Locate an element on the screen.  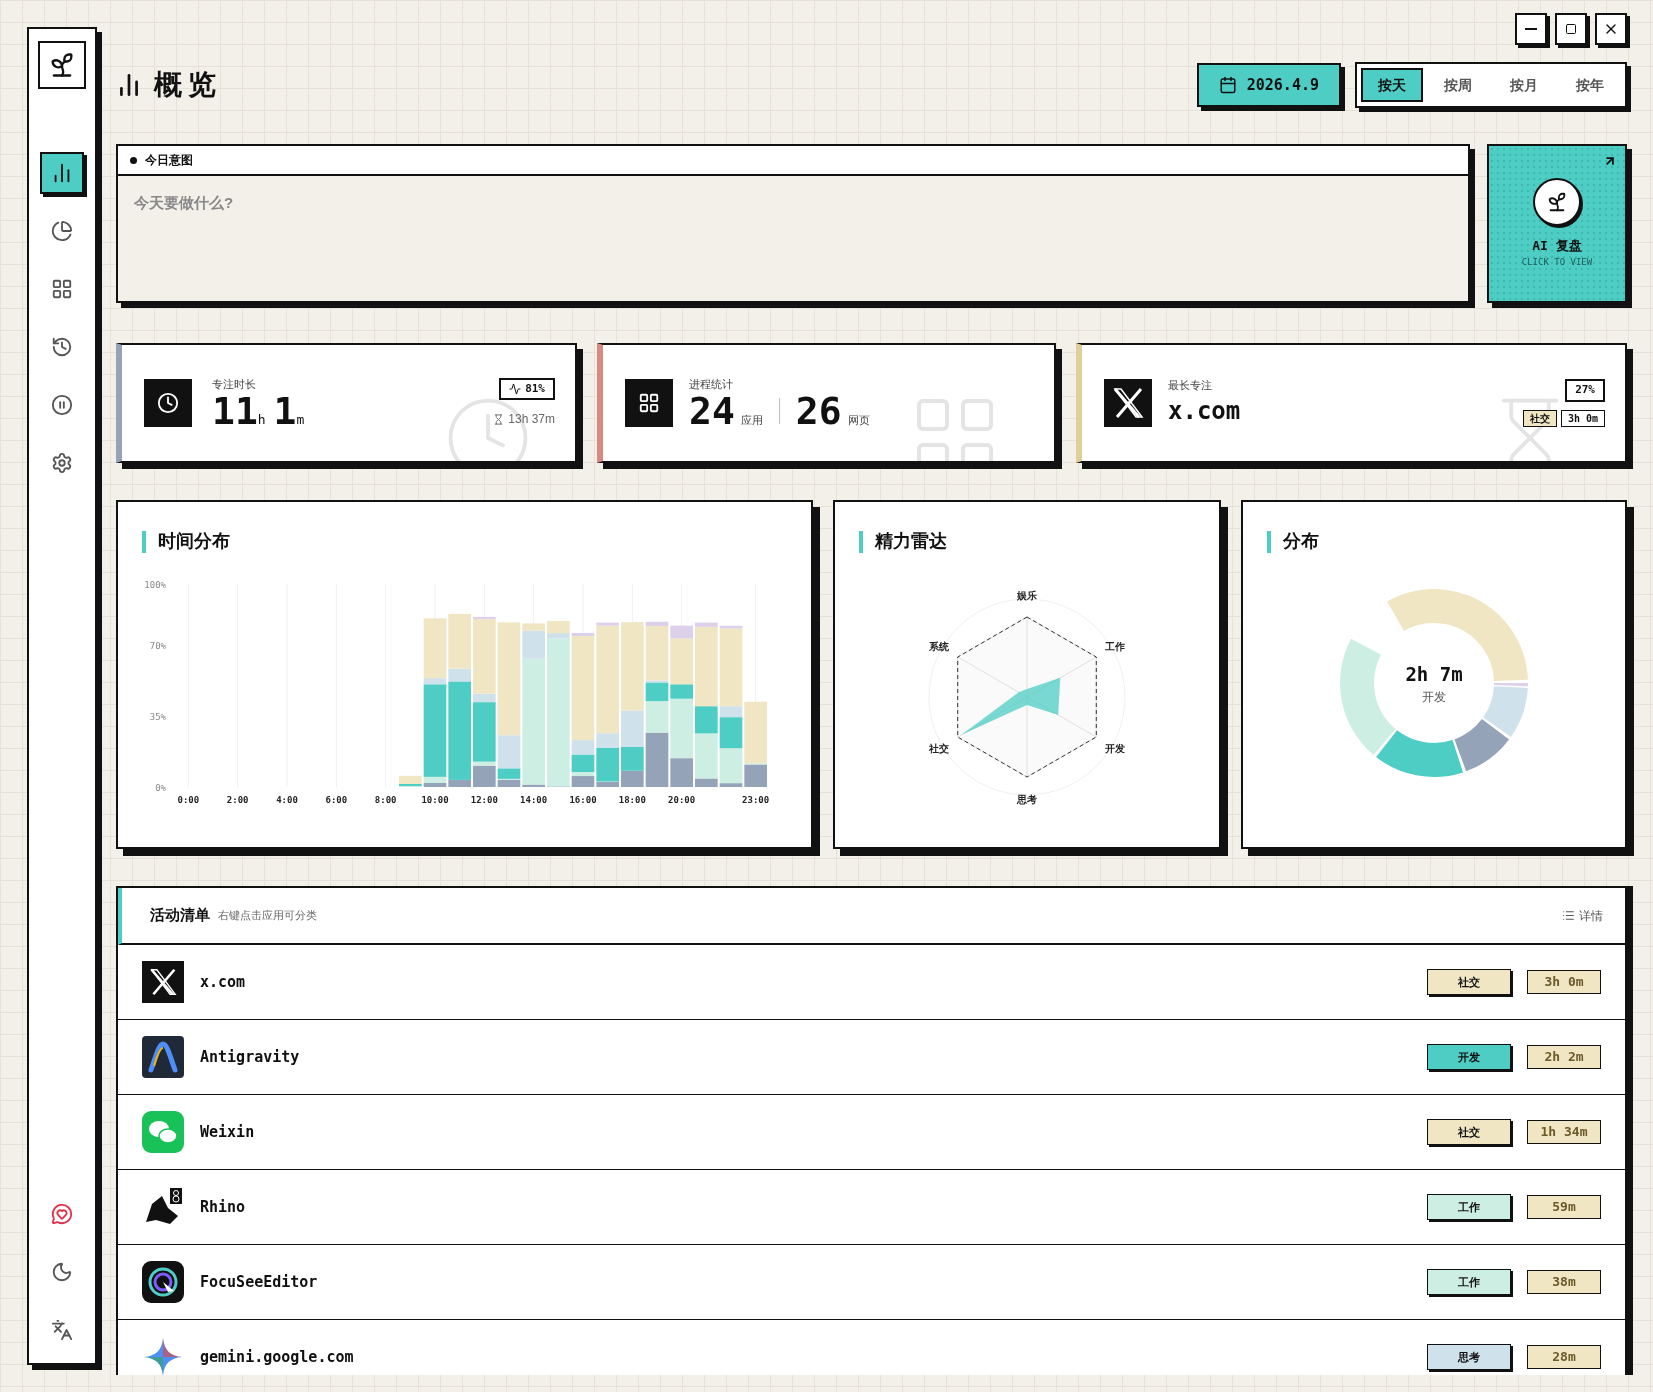
x-axis-label: 20:00 is located at coordinates (682, 800).